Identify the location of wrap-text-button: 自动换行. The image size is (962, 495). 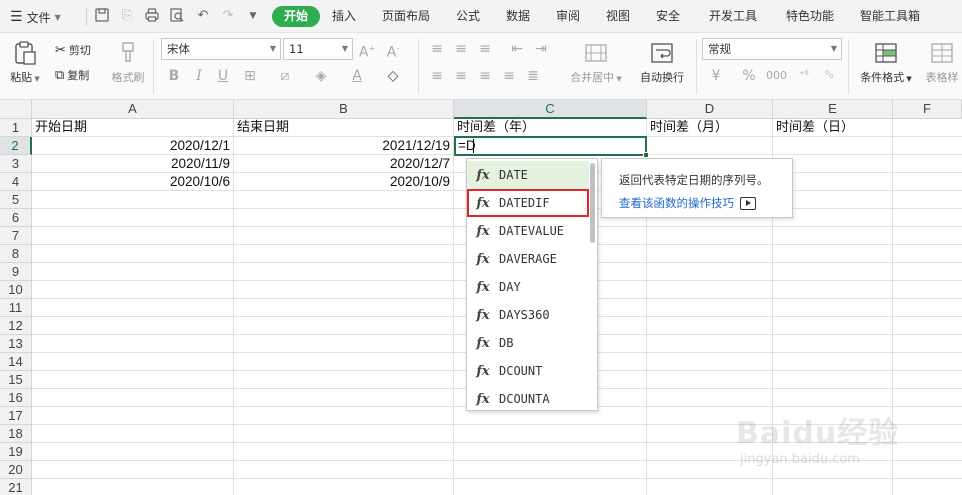
(662, 62).